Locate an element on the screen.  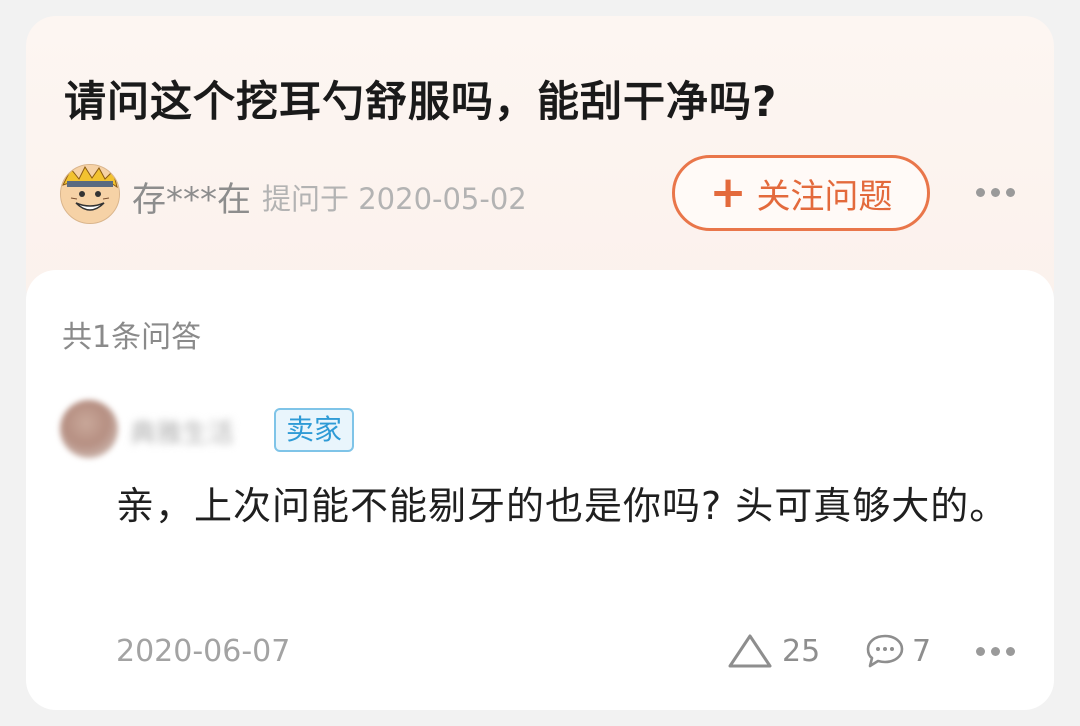
follow-question-button: + 关注问题 is located at coordinates (801, 193).